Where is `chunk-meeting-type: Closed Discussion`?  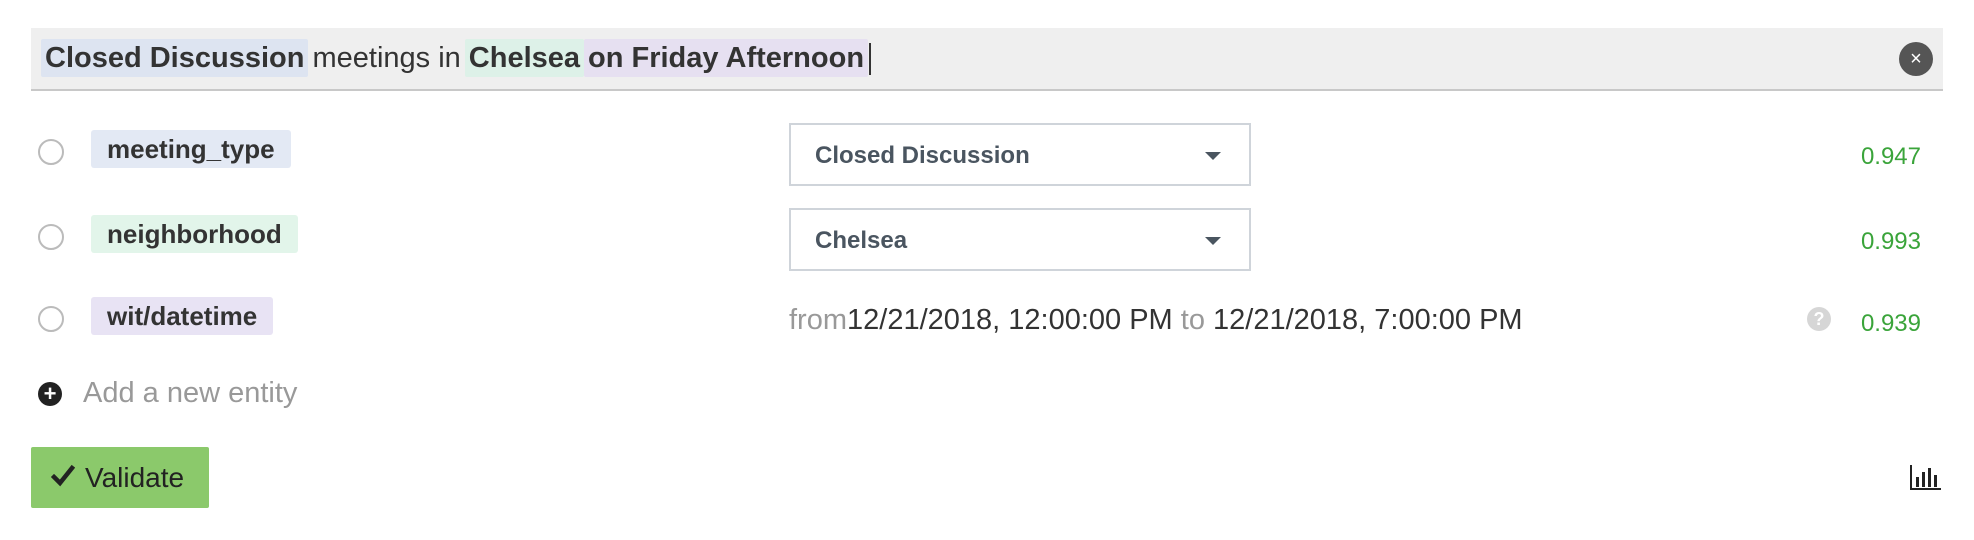 chunk-meeting-type: Closed Discussion is located at coordinates (175, 58).